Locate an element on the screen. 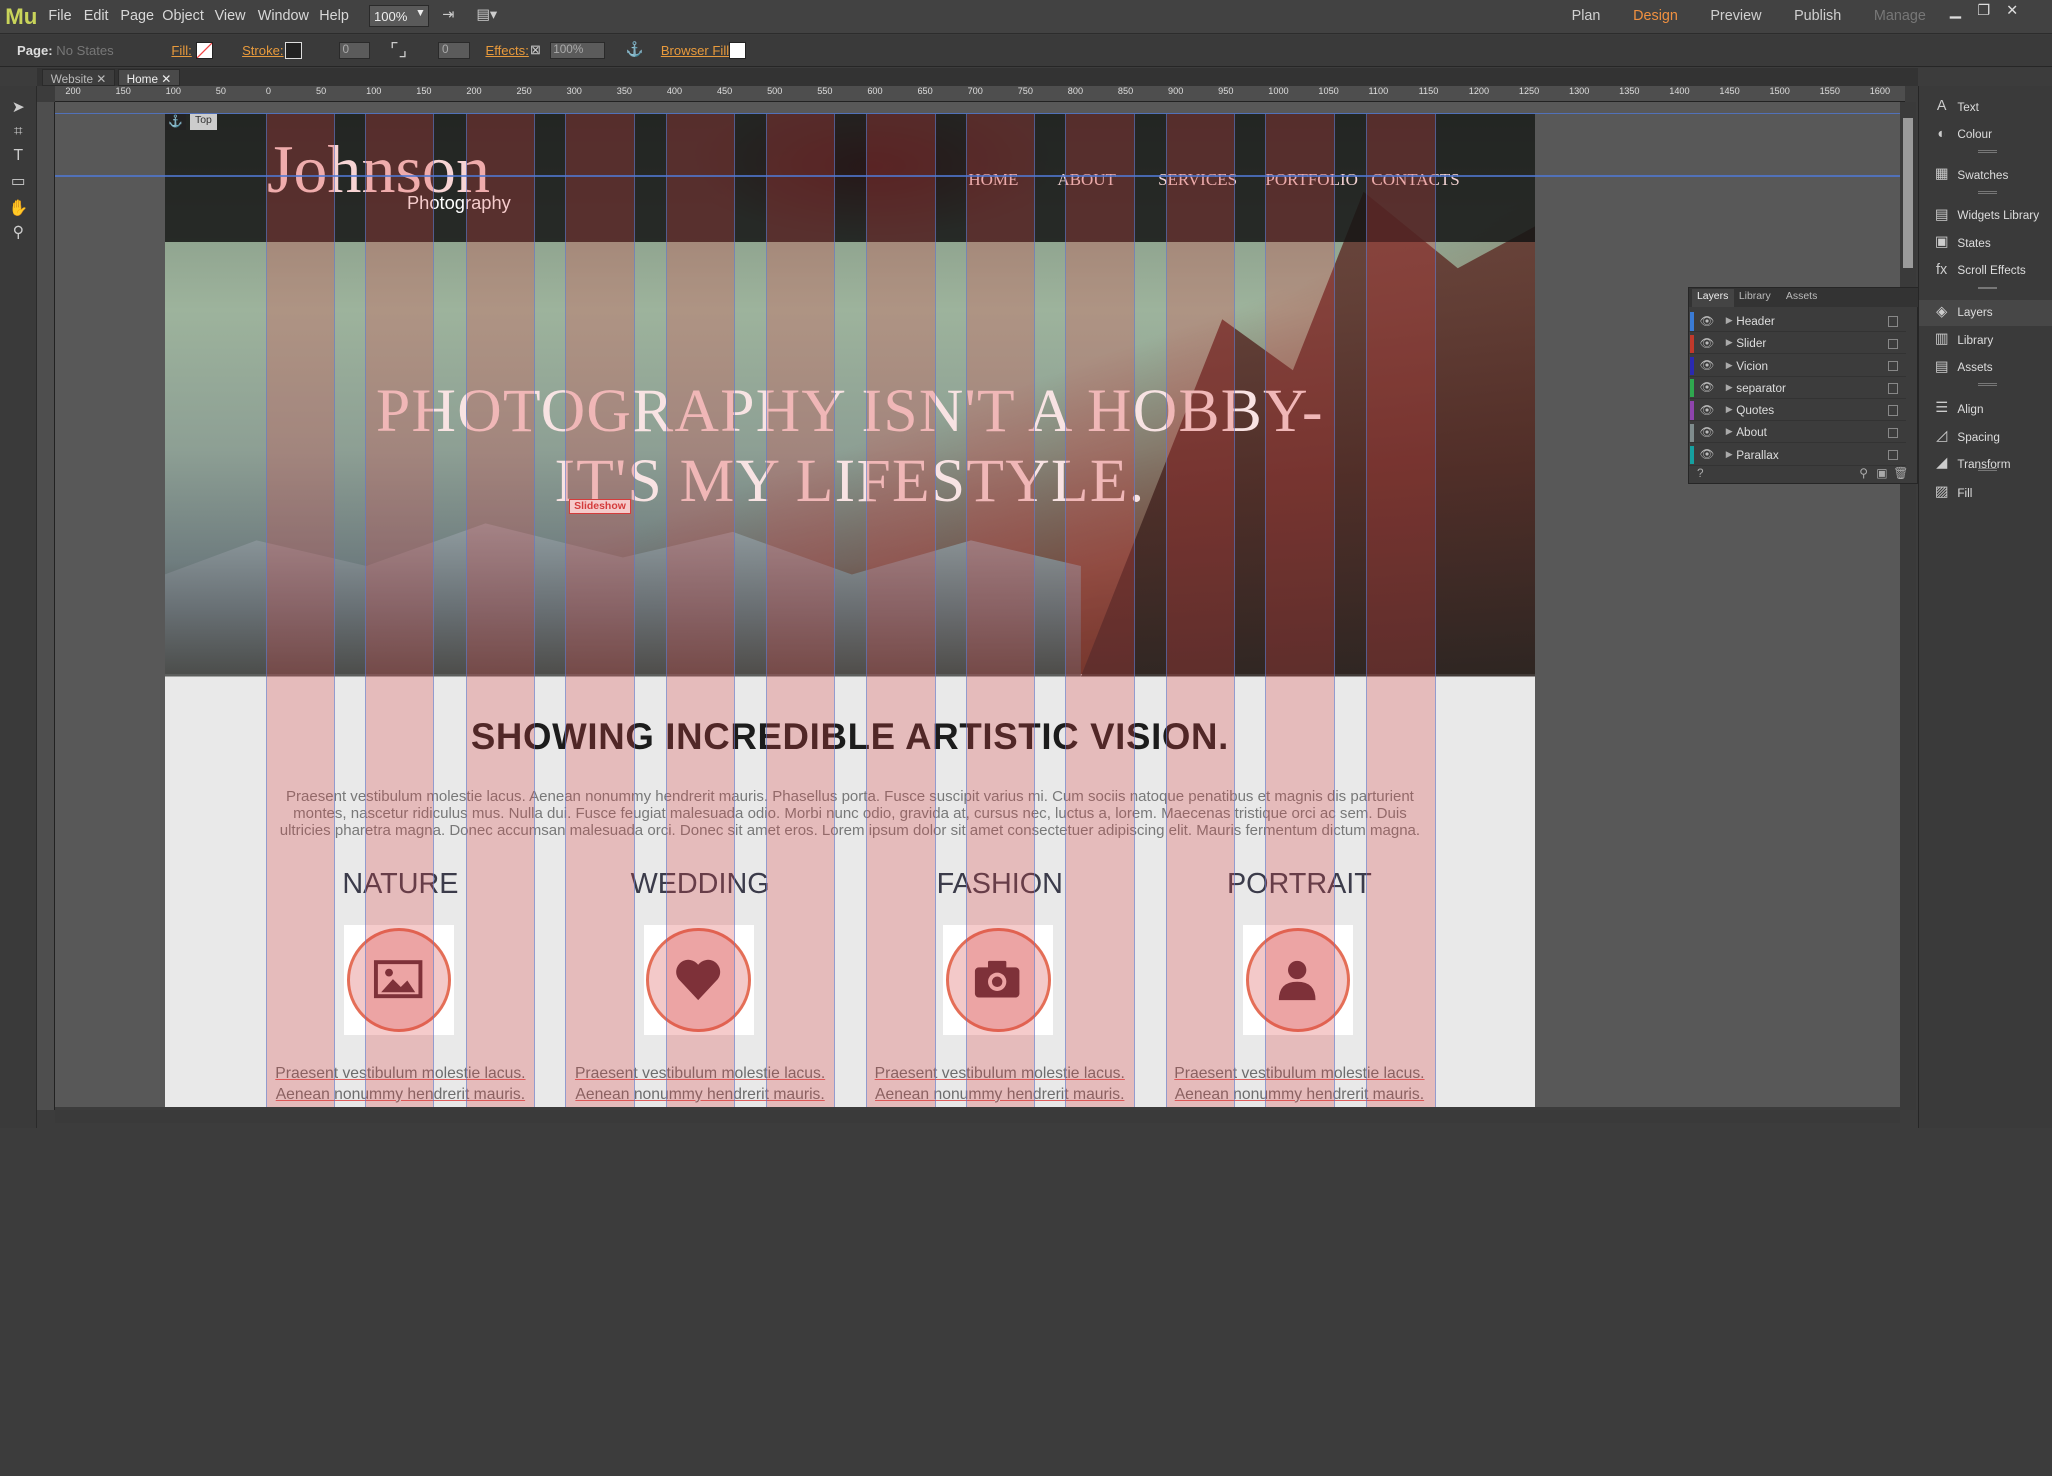 The height and width of the screenshot is (1476, 2052). hero-headline-line1: PHOTOGRAPHY ISN'T A HOBBY- is located at coordinates (850, 411).